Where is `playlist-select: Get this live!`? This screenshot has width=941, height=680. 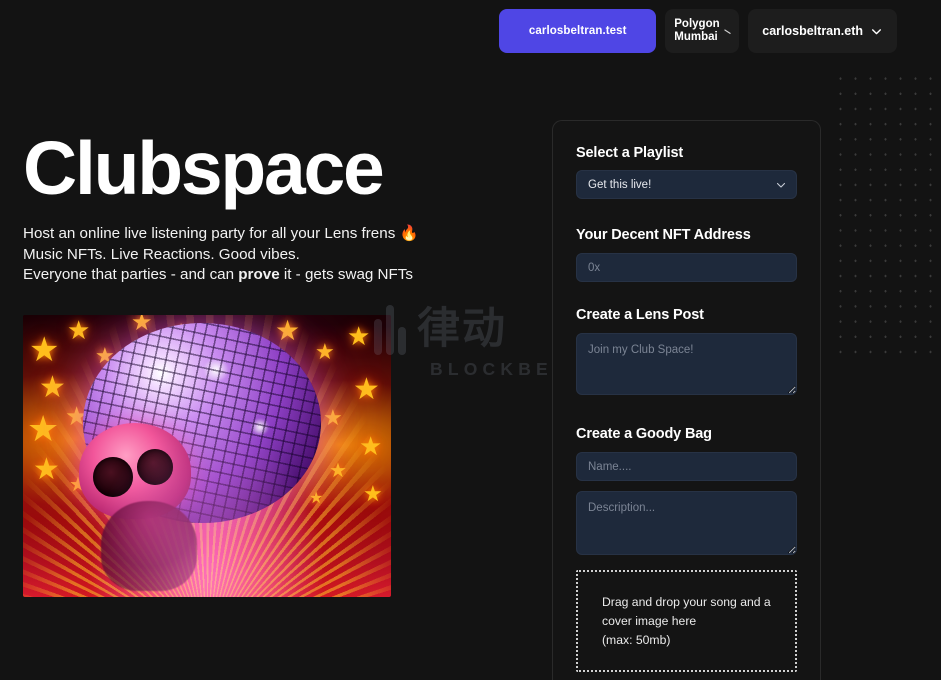
playlist-select: Get this live! is located at coordinates (686, 184).